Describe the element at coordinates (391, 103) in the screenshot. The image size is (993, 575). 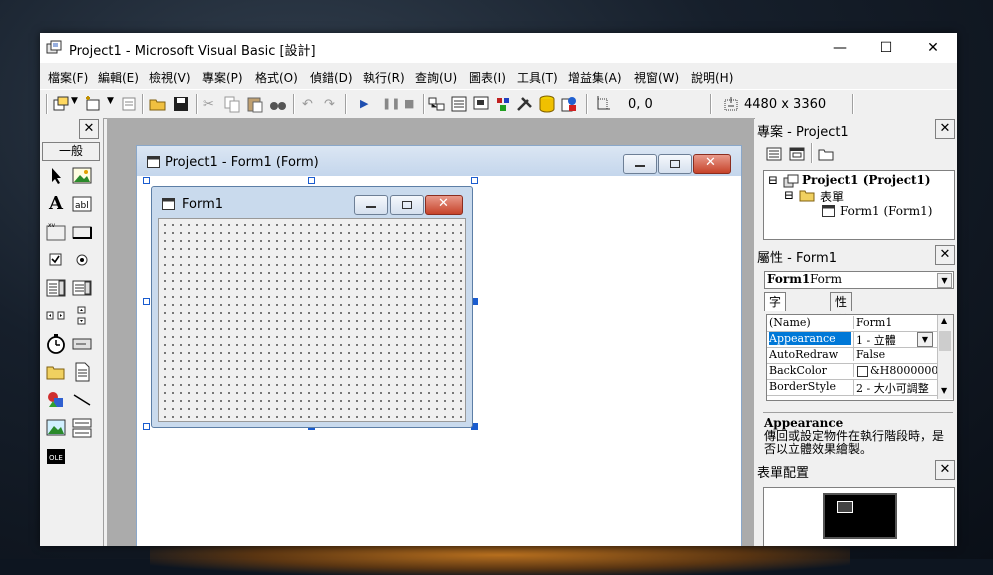
I see `pause-icon: ❚❚` at that location.